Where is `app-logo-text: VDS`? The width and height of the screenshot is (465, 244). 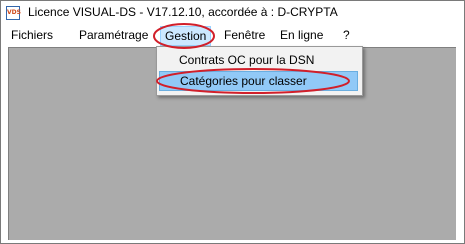
app-logo-text: VDS is located at coordinates (14, 12).